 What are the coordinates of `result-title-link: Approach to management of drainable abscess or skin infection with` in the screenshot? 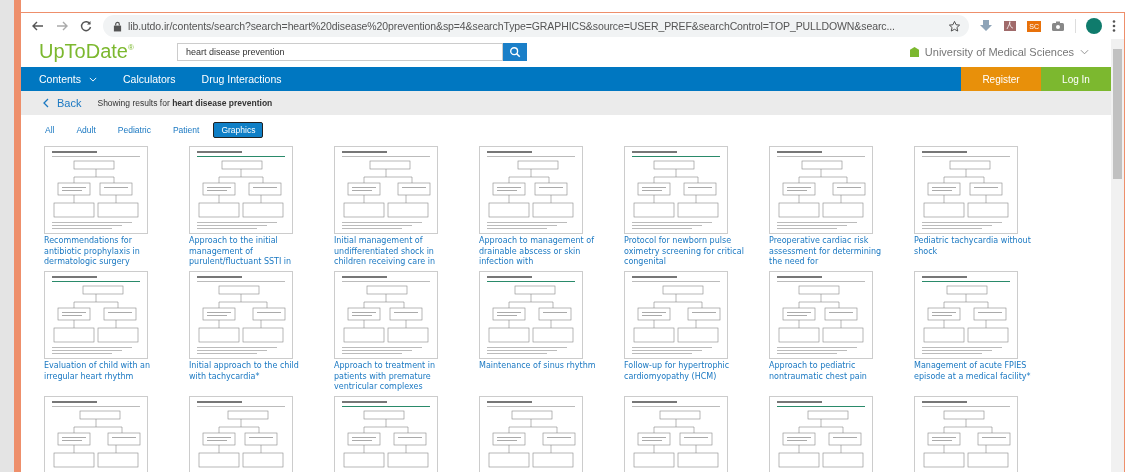 It's located at (539, 252).